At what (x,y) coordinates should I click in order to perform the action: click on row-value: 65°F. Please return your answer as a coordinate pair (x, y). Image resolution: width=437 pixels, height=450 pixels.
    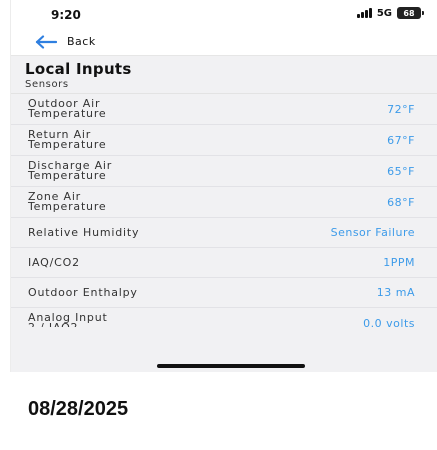
    Looking at the image, I should click on (401, 171).